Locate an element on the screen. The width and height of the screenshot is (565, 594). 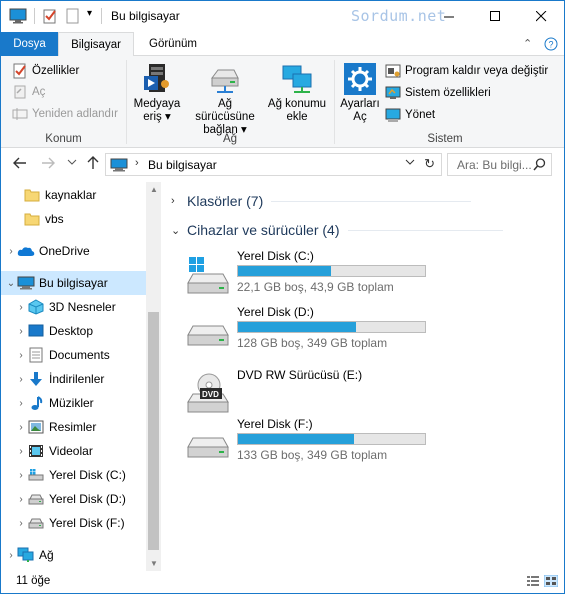
sidebar-scrollbar: ▲ ▼ is located at coordinates (153, 376).